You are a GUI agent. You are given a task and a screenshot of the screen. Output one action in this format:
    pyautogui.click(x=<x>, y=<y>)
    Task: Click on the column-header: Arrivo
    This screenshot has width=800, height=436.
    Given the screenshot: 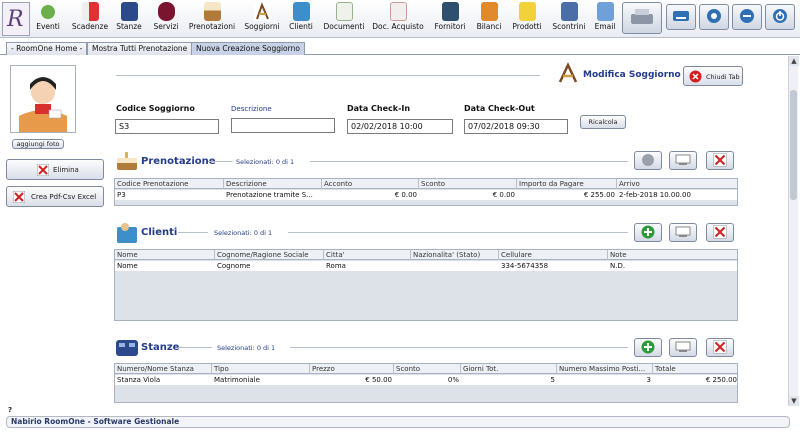 What is the action you would take?
    pyautogui.click(x=677, y=184)
    